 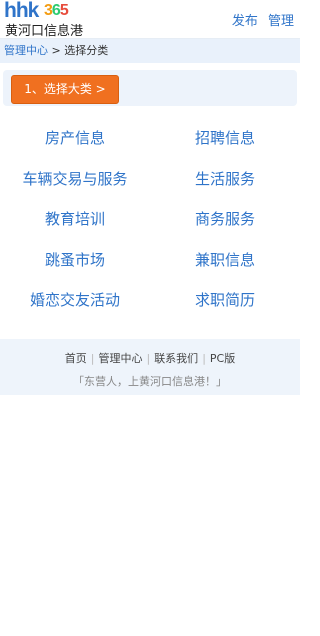 I want to click on footer-links: 首页 | 管理中心 | 联系我们 | PC版, so click(x=150, y=352).